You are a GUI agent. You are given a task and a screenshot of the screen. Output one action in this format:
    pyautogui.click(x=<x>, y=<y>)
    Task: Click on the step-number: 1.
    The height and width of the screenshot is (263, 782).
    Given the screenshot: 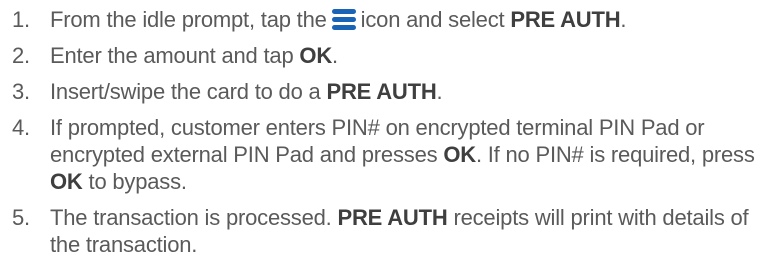 What is the action you would take?
    pyautogui.click(x=21, y=19)
    